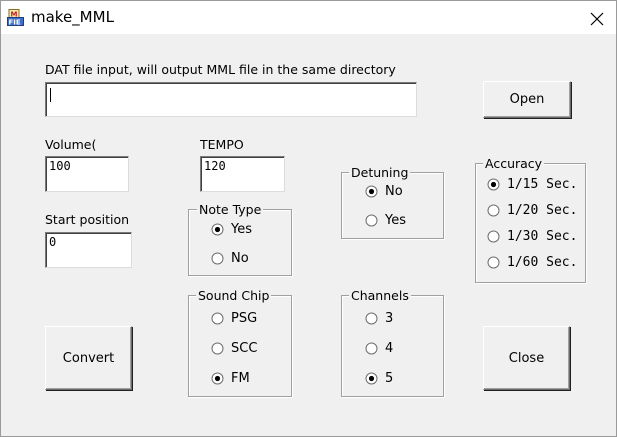 The image size is (617, 437). I want to click on channels-radio: 3, so click(379, 318).